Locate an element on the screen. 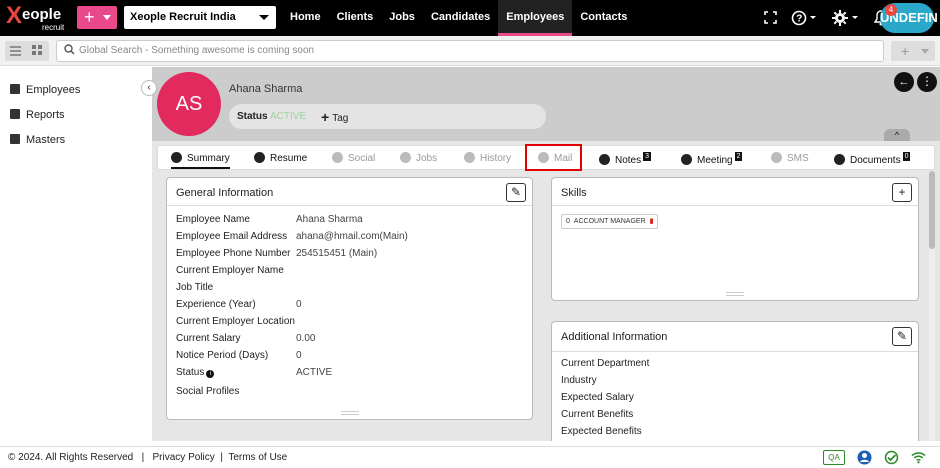 The height and width of the screenshot is (468, 940). tab-social: Social is located at coordinates (353, 158).